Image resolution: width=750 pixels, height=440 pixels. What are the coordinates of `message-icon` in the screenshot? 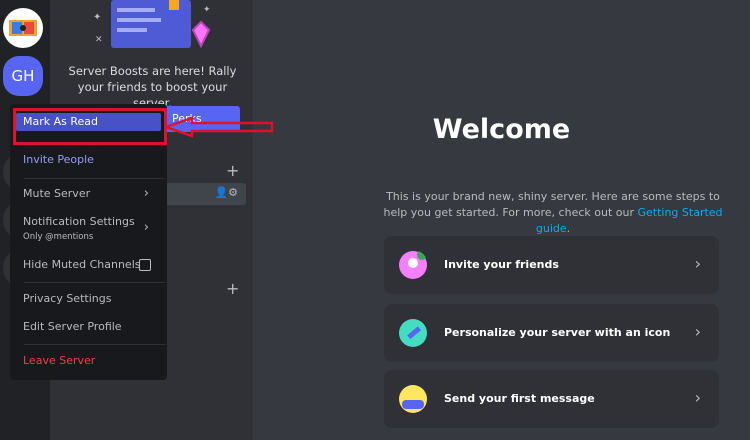 It's located at (413, 399).